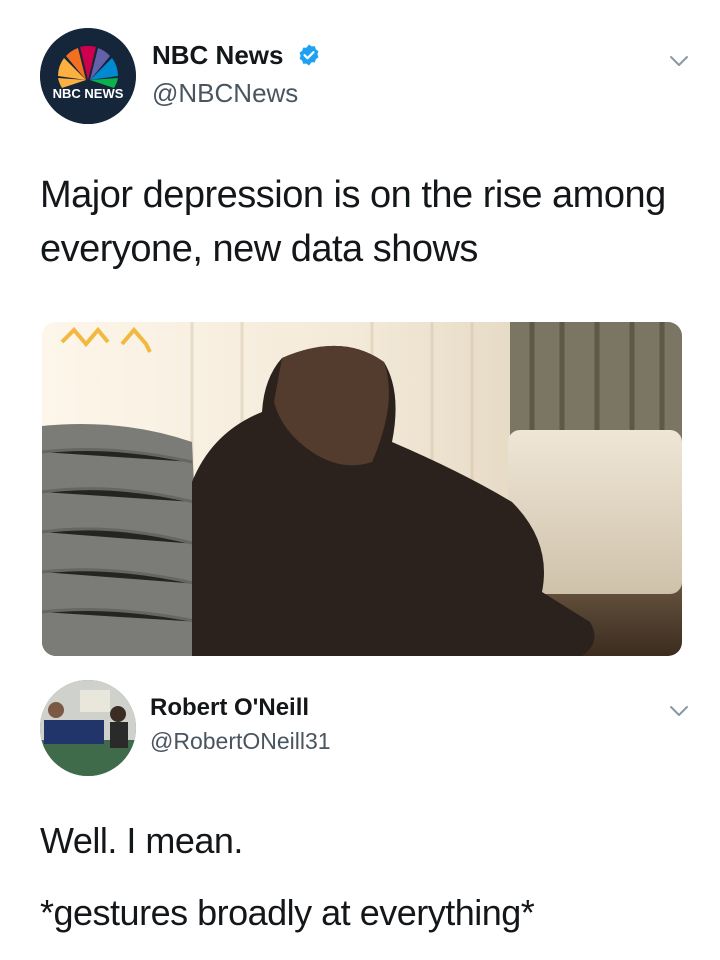  Describe the element at coordinates (88, 93) in the screenshot. I see `avatar-logo-text: NBC NEWS` at that location.